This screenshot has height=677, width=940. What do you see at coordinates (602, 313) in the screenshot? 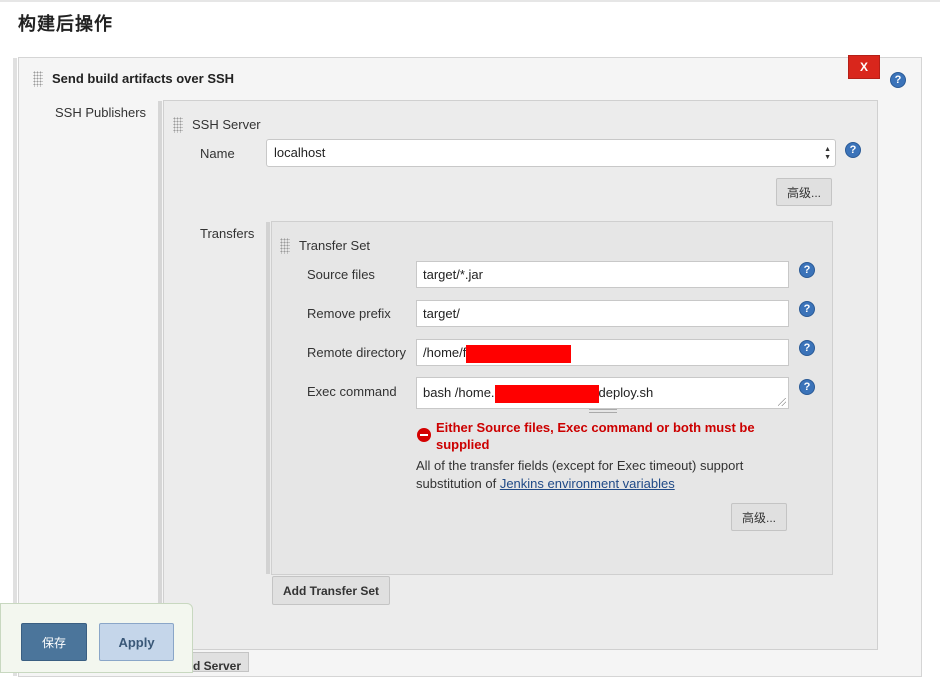
I see `remove-prefix-input: target/` at bounding box center [602, 313].